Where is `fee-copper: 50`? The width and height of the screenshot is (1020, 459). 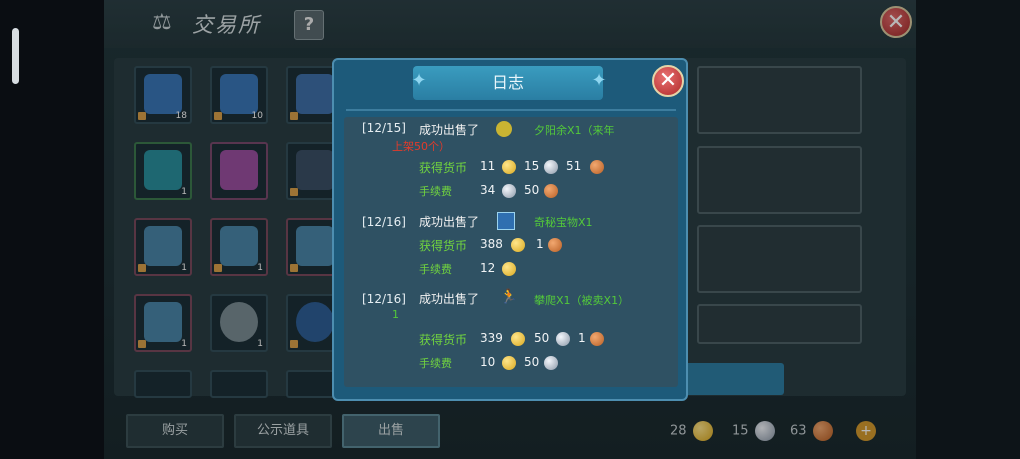 fee-copper: 50 is located at coordinates (532, 190).